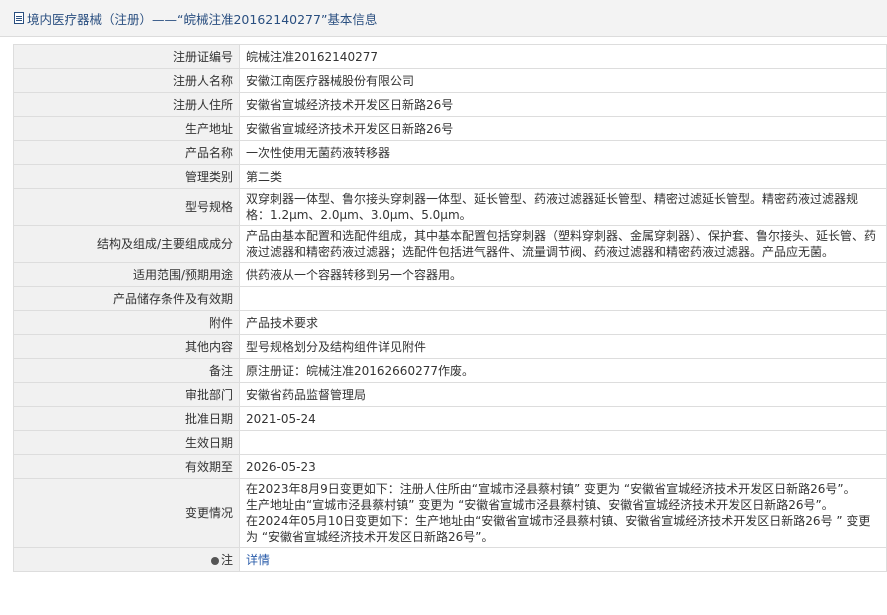 This screenshot has height=615, width=887. I want to click on table-row: 注册人住所 安徽省宣城经济技术开发区日新路26号, so click(450, 104).